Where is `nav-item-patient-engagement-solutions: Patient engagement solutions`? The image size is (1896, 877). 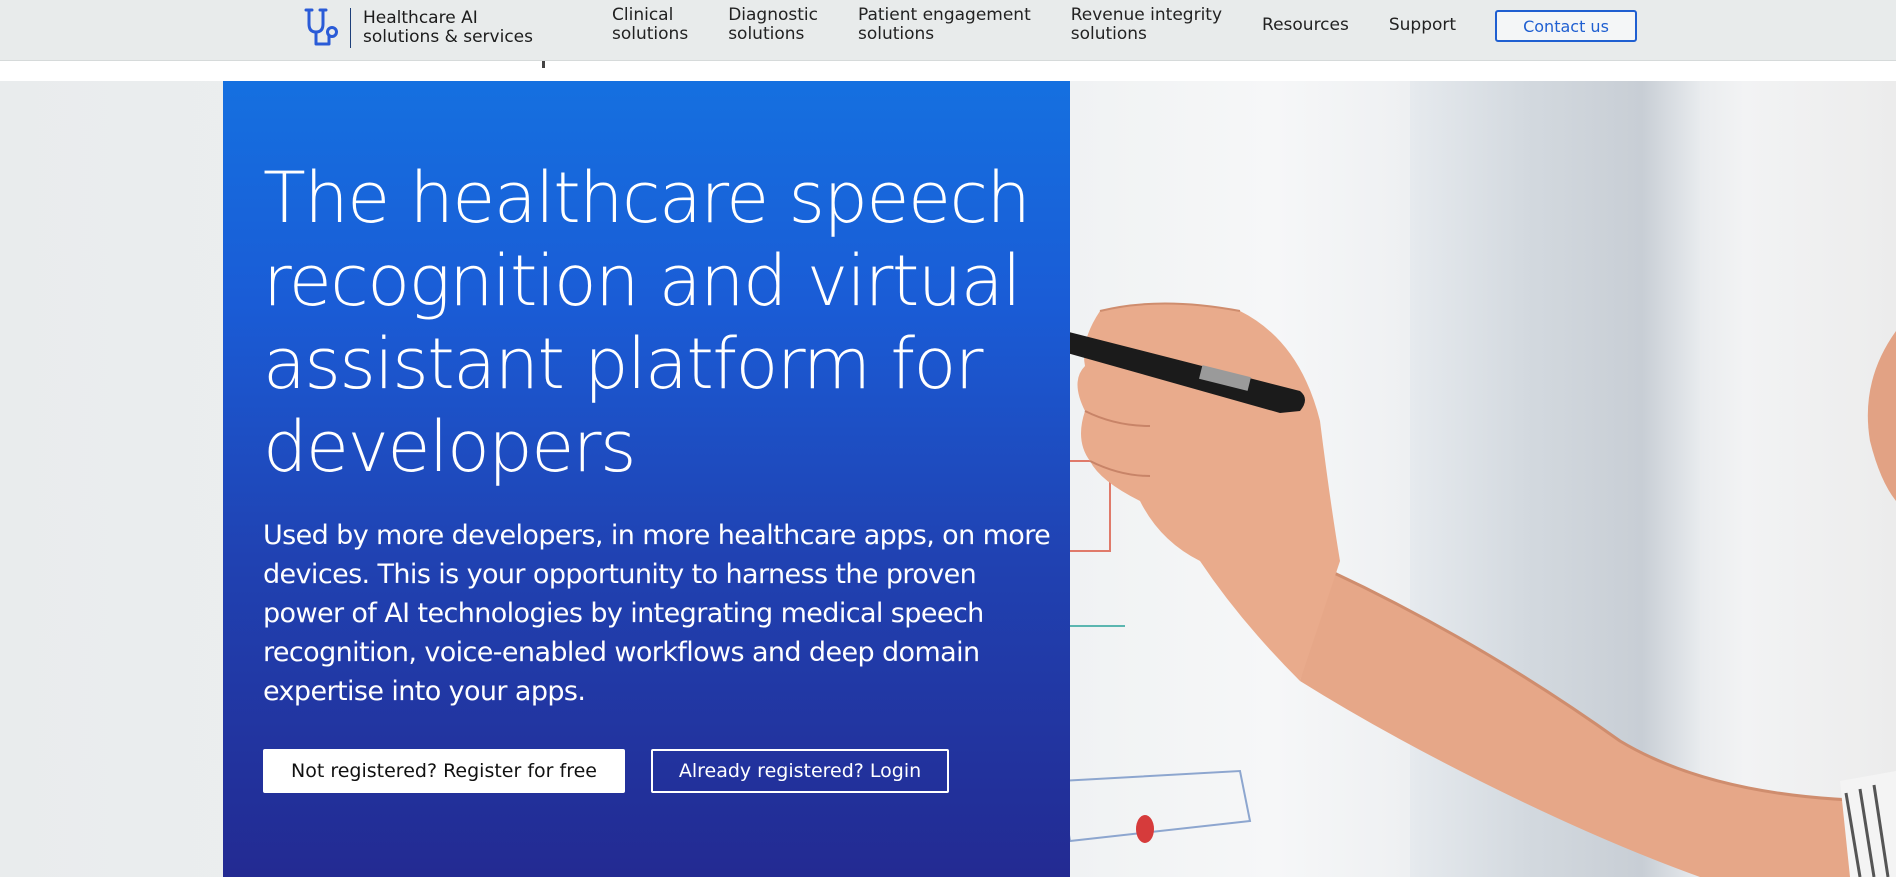 nav-item-patient-engagement-solutions: Patient engagement solutions is located at coordinates (944, 25).